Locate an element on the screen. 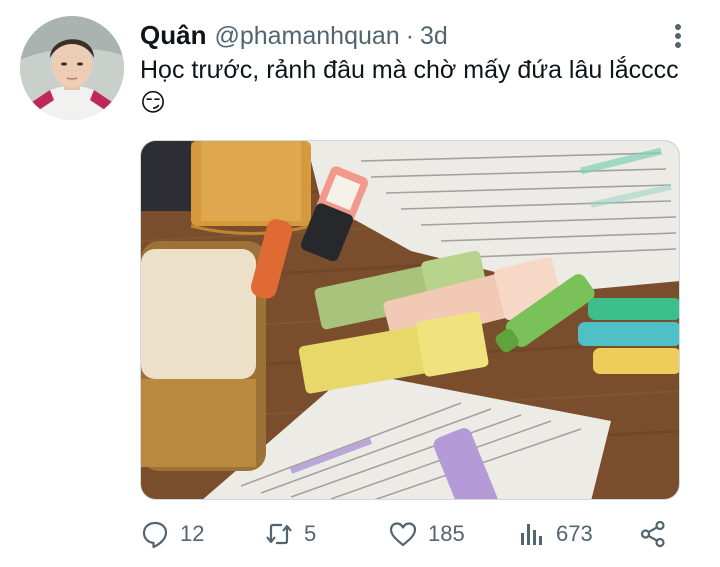 The width and height of the screenshot is (720, 567). author-name: Quân is located at coordinates (173, 35).